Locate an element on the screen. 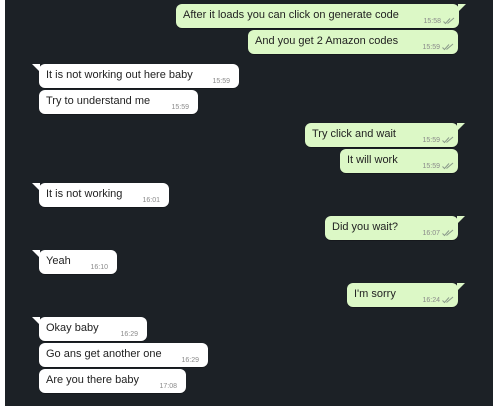  message-bubble-outgoing: I'm sorry 16:24 is located at coordinates (406, 295).